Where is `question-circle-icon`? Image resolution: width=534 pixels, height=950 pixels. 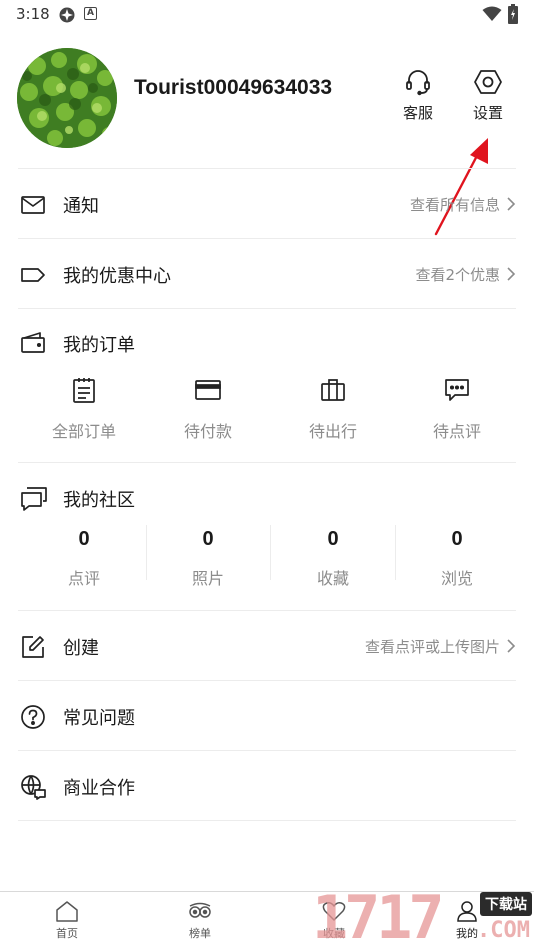 question-circle-icon is located at coordinates (33, 717).